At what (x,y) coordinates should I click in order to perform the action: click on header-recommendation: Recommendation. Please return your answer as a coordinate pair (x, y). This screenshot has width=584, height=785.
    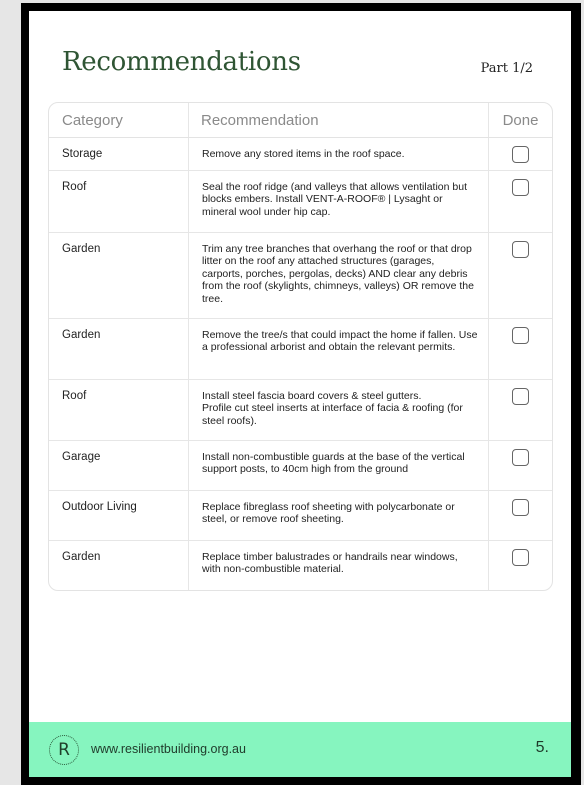
    Looking at the image, I should click on (338, 120).